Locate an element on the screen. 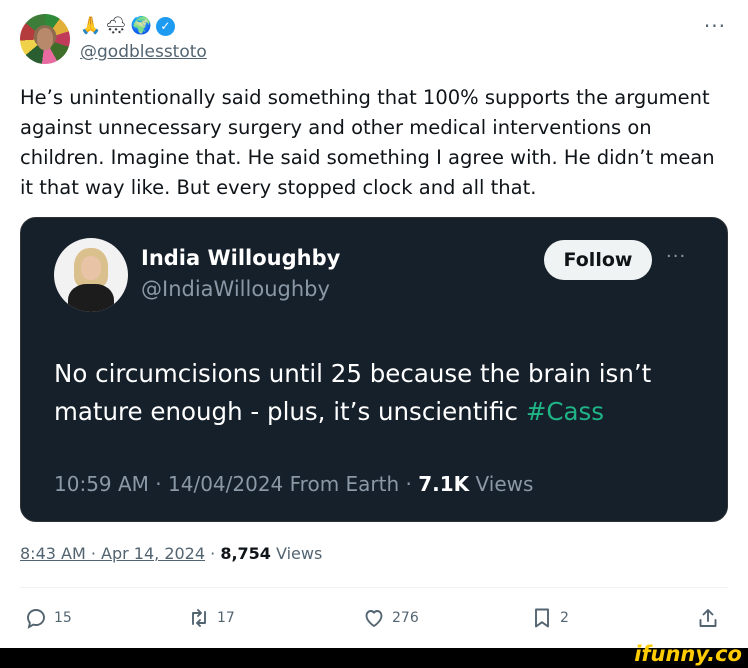 This screenshot has width=748, height=668. share-button is located at coordinates (708, 618).